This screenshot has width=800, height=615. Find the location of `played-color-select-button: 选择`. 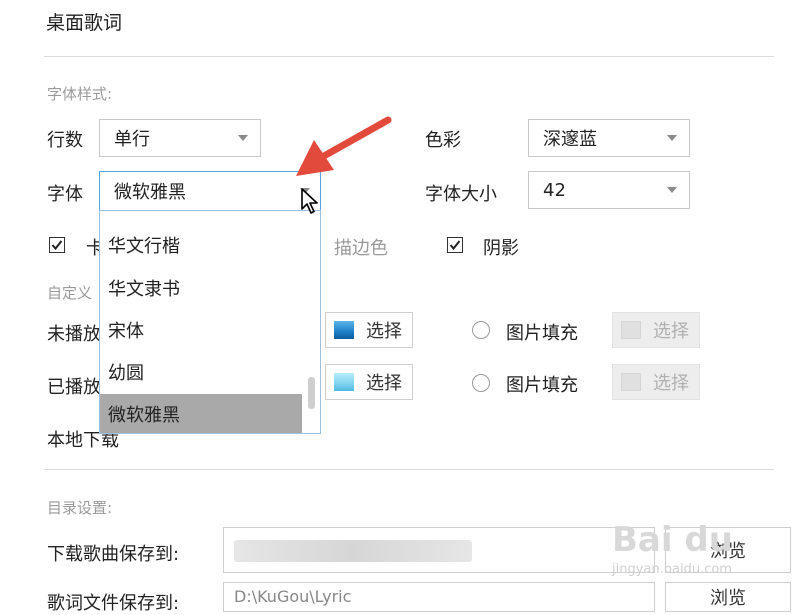

played-color-select-button: 选择 is located at coordinates (369, 382).